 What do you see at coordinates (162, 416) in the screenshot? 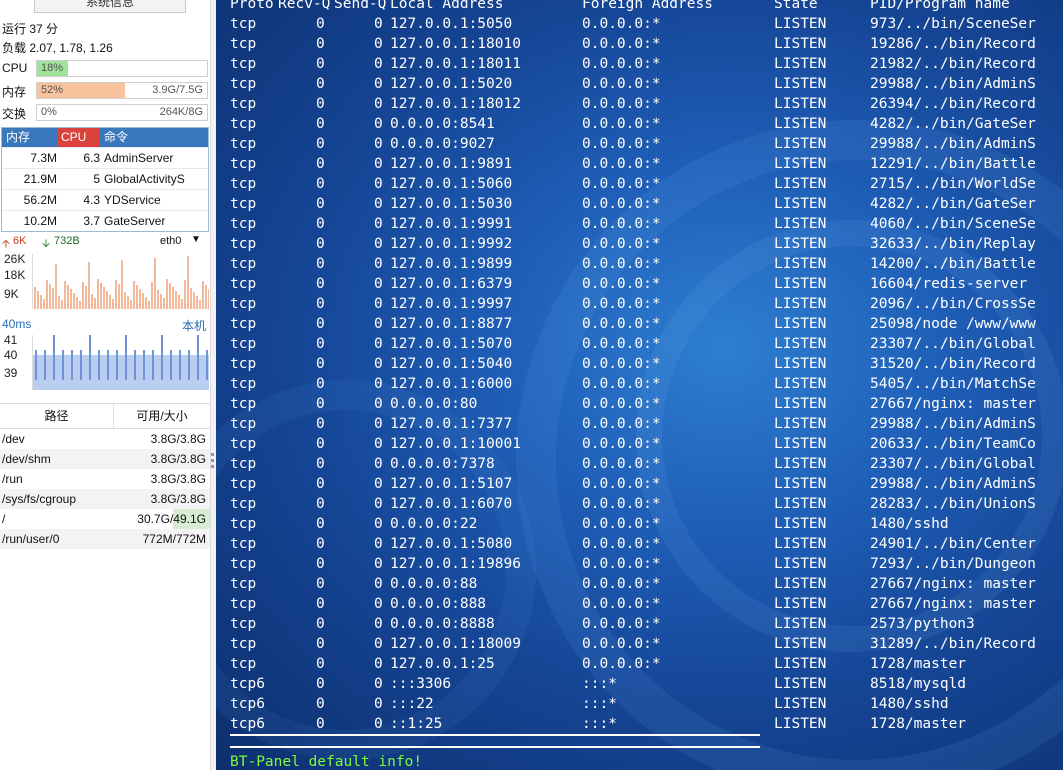
I see `disk-size-header: 可用/大小` at bounding box center [162, 416].